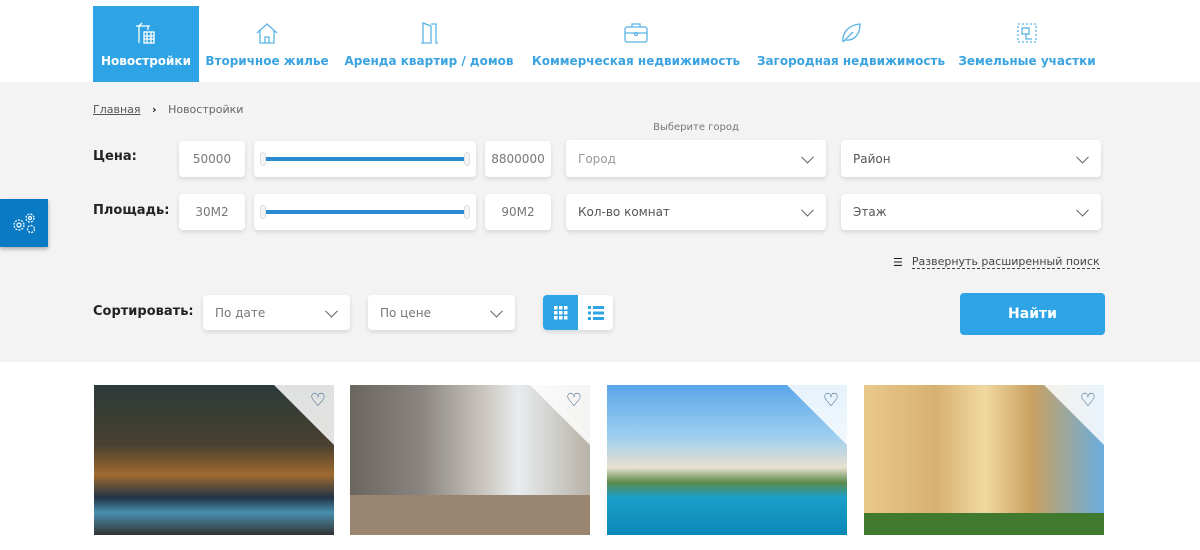 The height and width of the screenshot is (550, 1200). Describe the element at coordinates (117, 109) in the screenshot. I see `breadcrumb-home-link: Главная` at that location.